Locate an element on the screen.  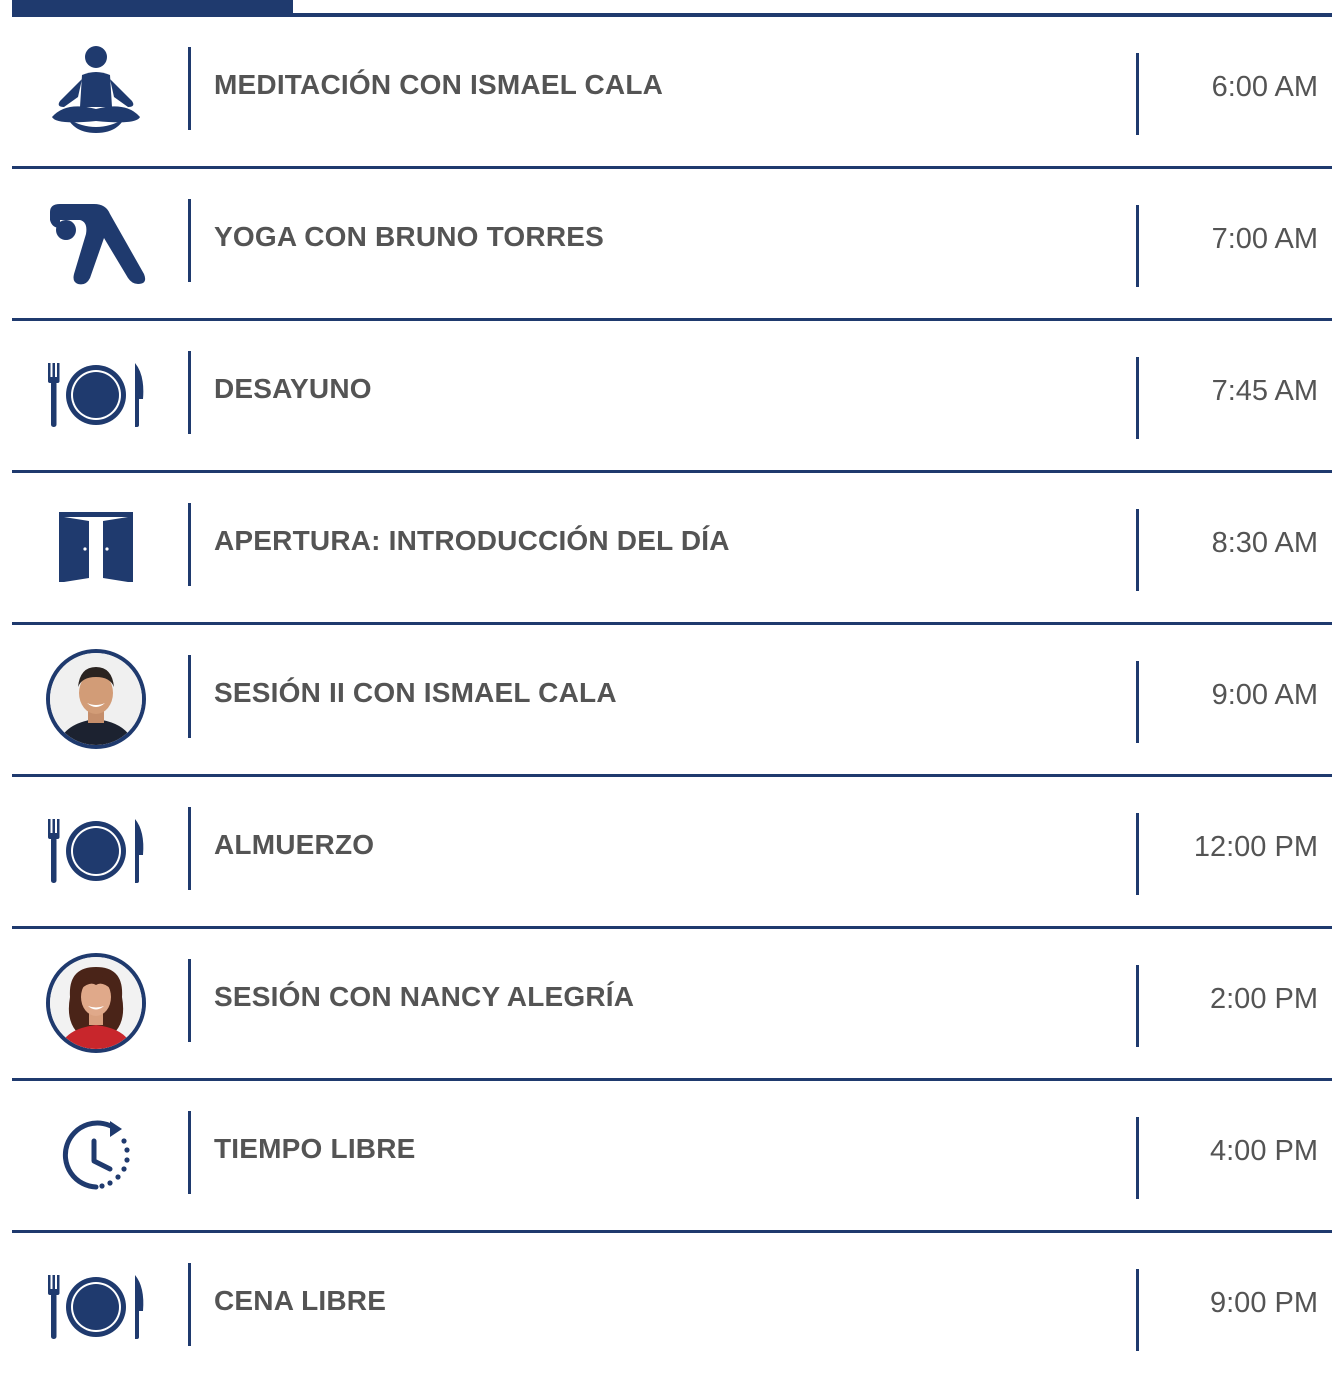
event-time: 12:00 PM is located at coordinates (1255, 847).